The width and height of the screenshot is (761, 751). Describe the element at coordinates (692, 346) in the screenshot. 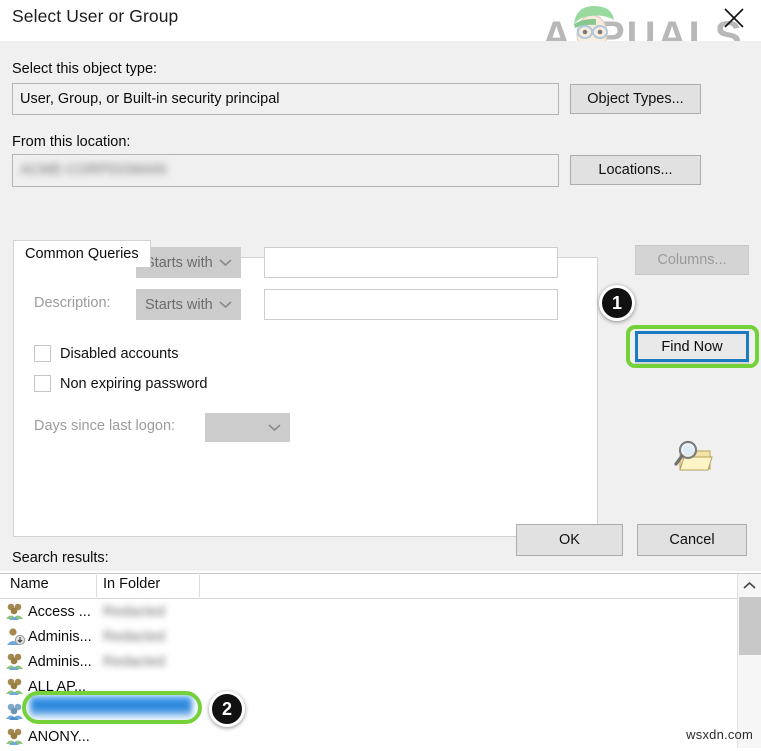

I see `find-now-button: Find Now` at that location.